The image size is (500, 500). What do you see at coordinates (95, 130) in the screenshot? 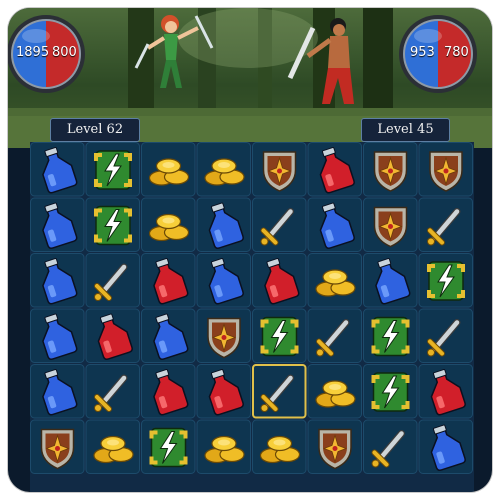
I see `player-level-label: Level 62` at bounding box center [95, 130].